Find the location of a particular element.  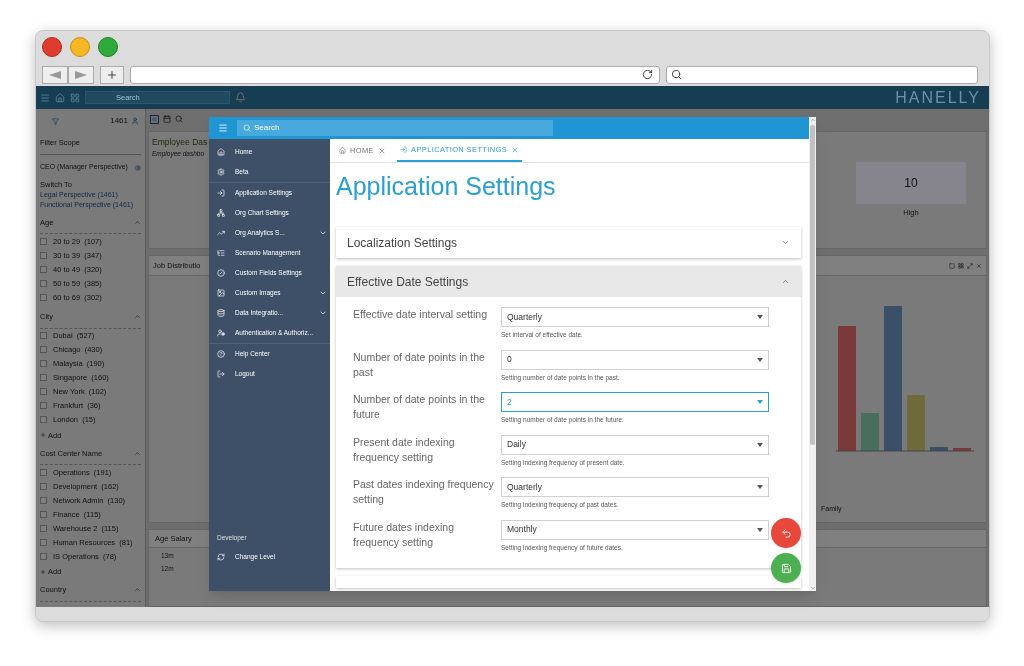

database-icon is located at coordinates (221, 313).